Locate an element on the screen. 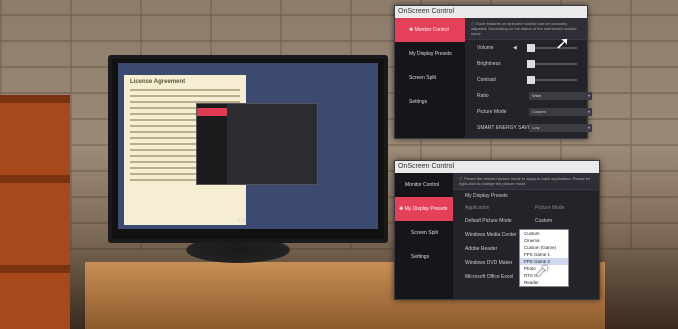 This screenshot has width=678, height=329. bookshelf is located at coordinates (35, 212).